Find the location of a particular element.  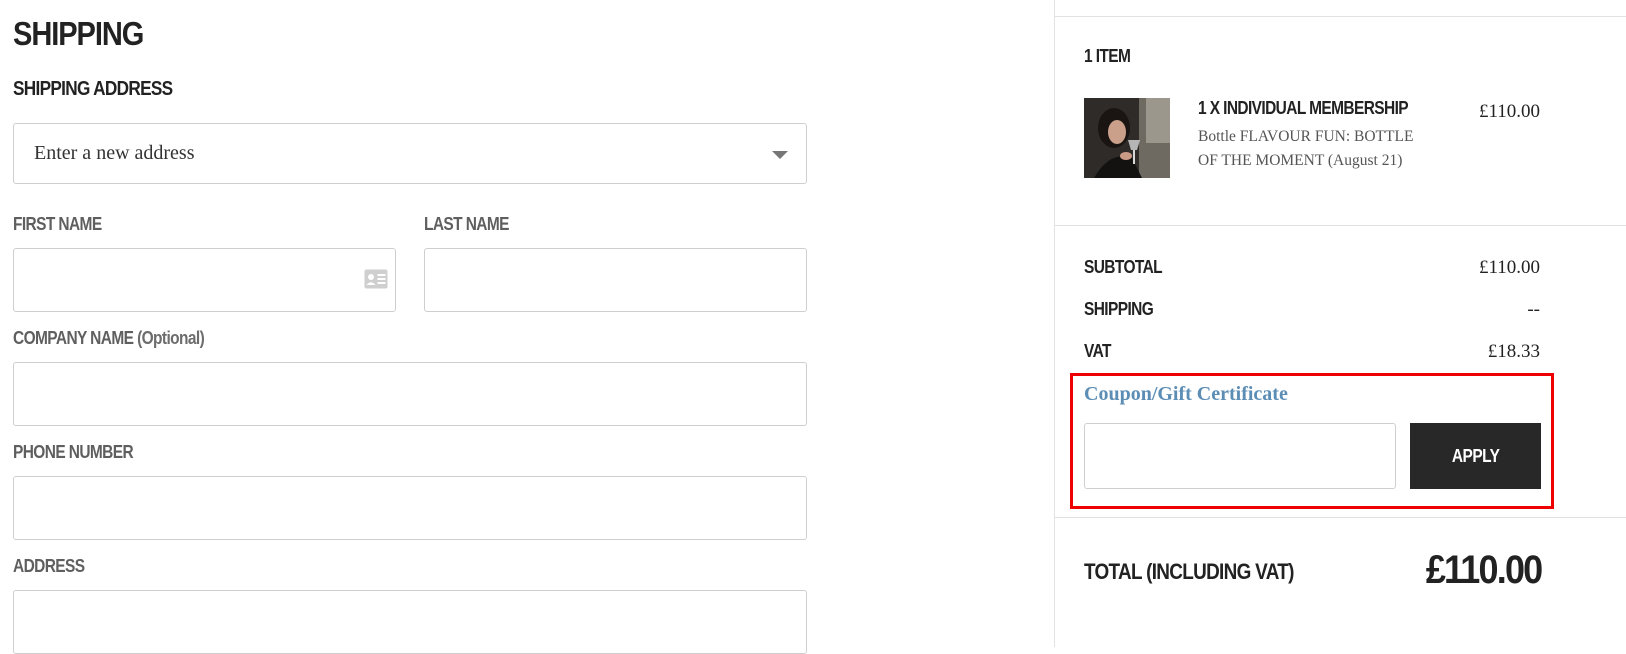

item-count: 1 ITEM is located at coordinates (1107, 56).